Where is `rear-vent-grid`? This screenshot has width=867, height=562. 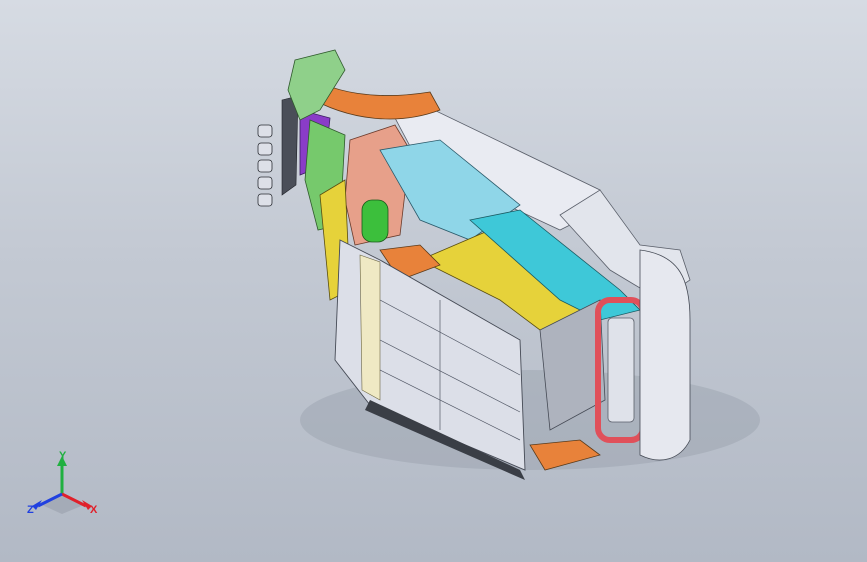 rear-vent-grid is located at coordinates (621, 370).